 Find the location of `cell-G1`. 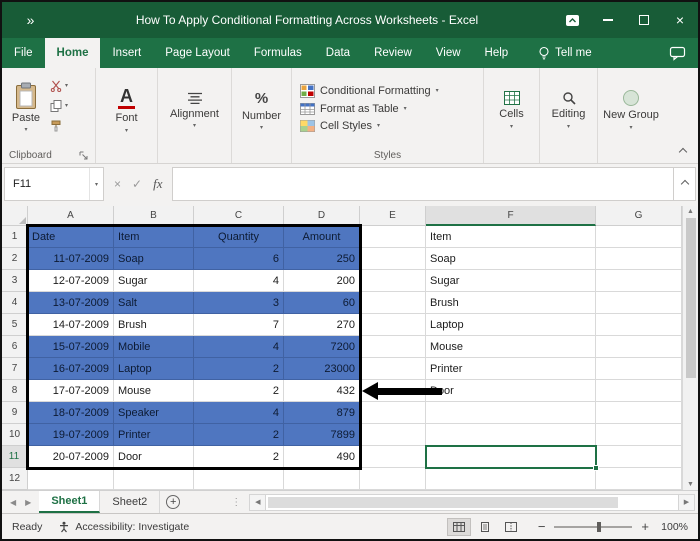

cell-G1 is located at coordinates (639, 237).